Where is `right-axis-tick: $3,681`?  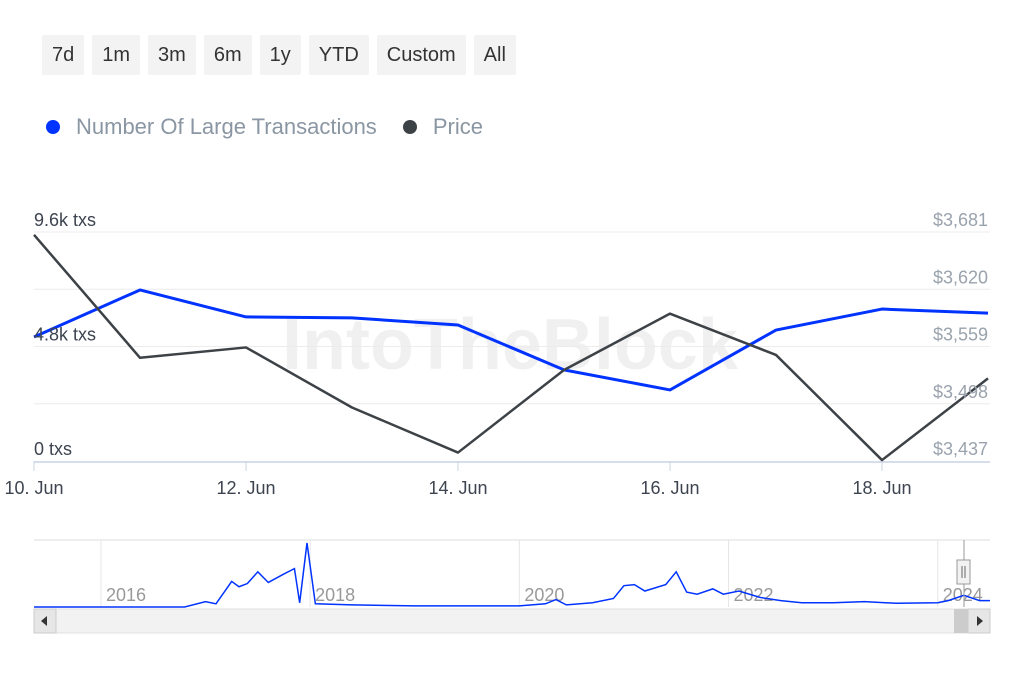 right-axis-tick: $3,681 is located at coordinates (960, 220).